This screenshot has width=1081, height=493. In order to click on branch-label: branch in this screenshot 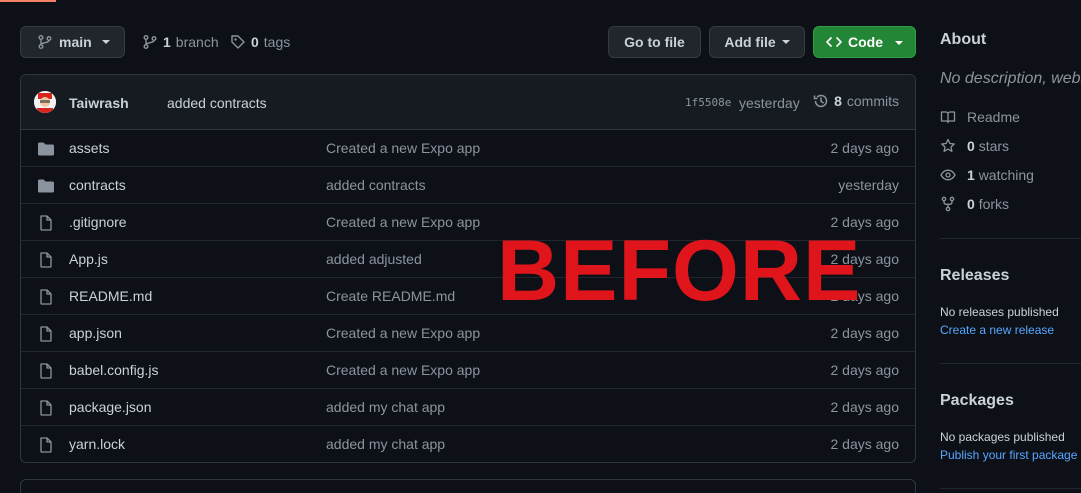, I will do `click(197, 42)`.